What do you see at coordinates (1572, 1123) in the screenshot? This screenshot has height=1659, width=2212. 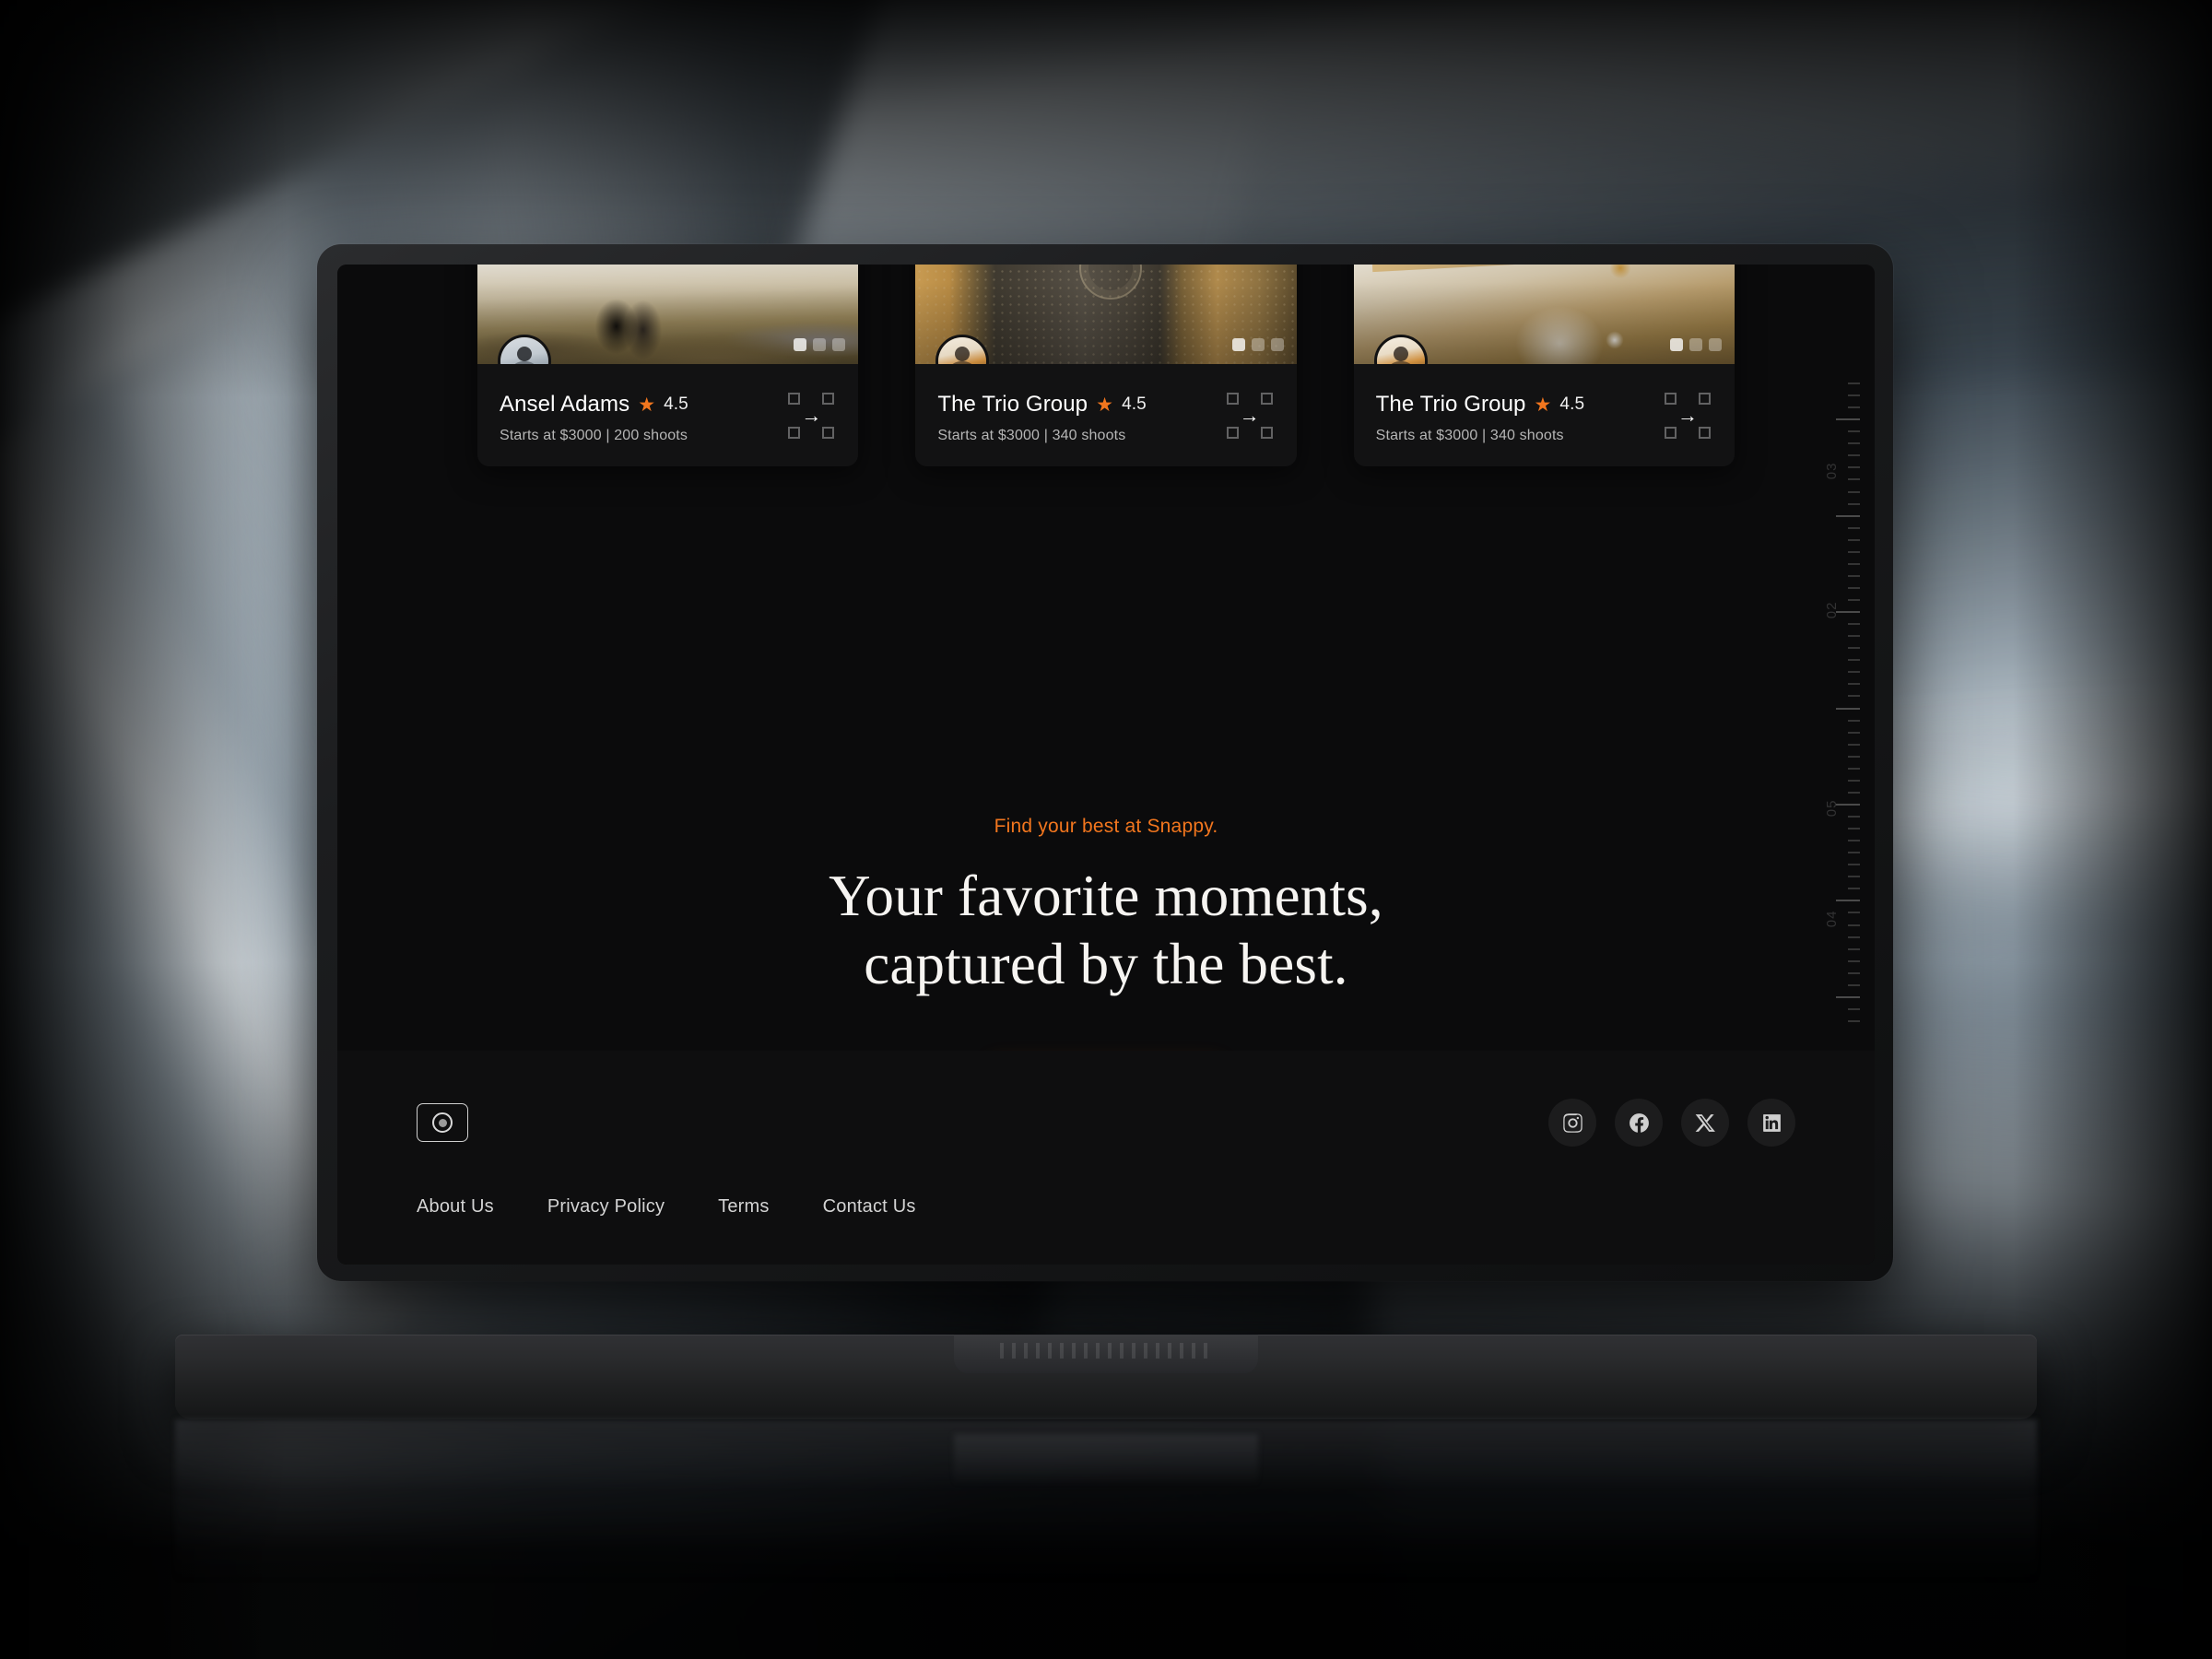 I see `instagram-icon` at bounding box center [1572, 1123].